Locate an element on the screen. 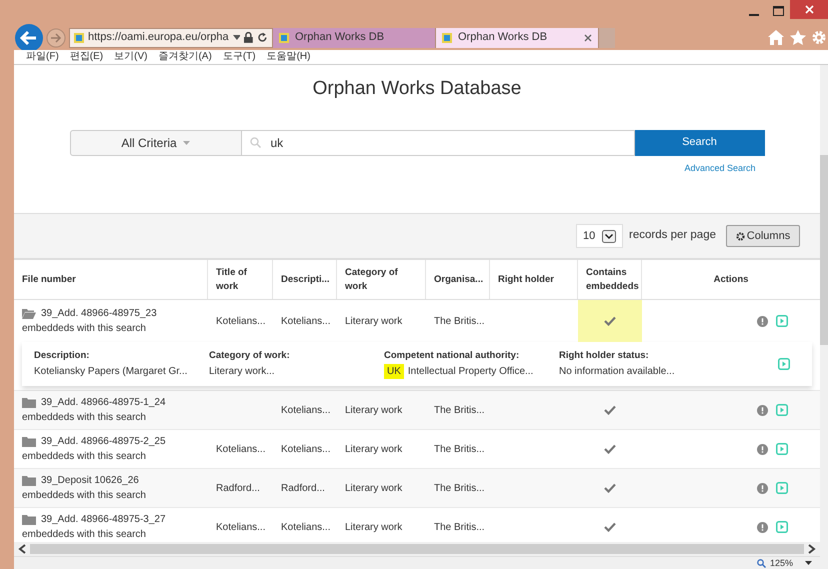 This screenshot has height=569, width=828. detail-label: Competent national authority: is located at coordinates (452, 356).